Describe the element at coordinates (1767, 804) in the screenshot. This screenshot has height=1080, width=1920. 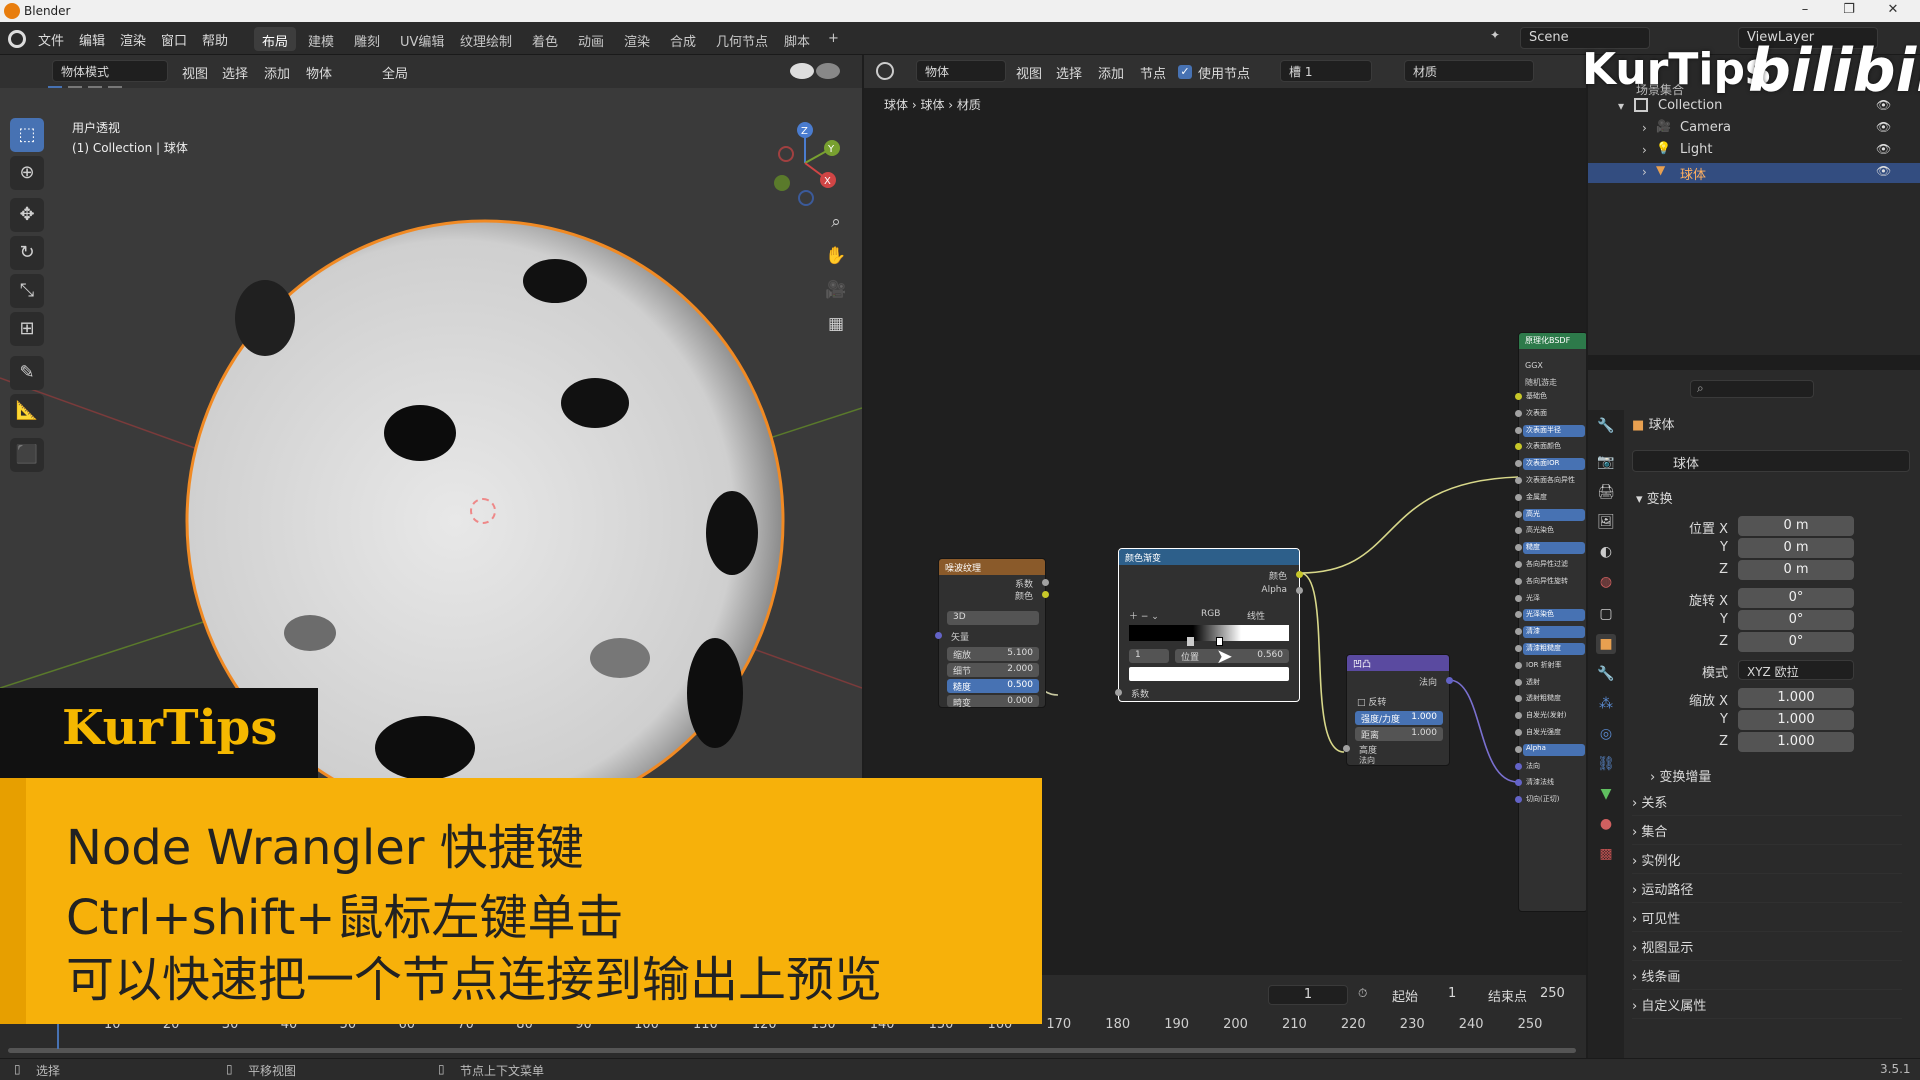
I see `relations-panel: › 关系` at that location.